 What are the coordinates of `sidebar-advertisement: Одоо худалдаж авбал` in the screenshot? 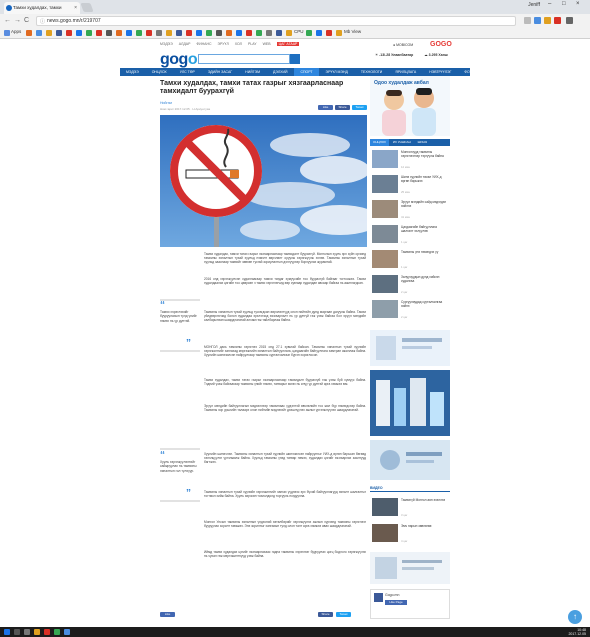 It's located at (410, 106).